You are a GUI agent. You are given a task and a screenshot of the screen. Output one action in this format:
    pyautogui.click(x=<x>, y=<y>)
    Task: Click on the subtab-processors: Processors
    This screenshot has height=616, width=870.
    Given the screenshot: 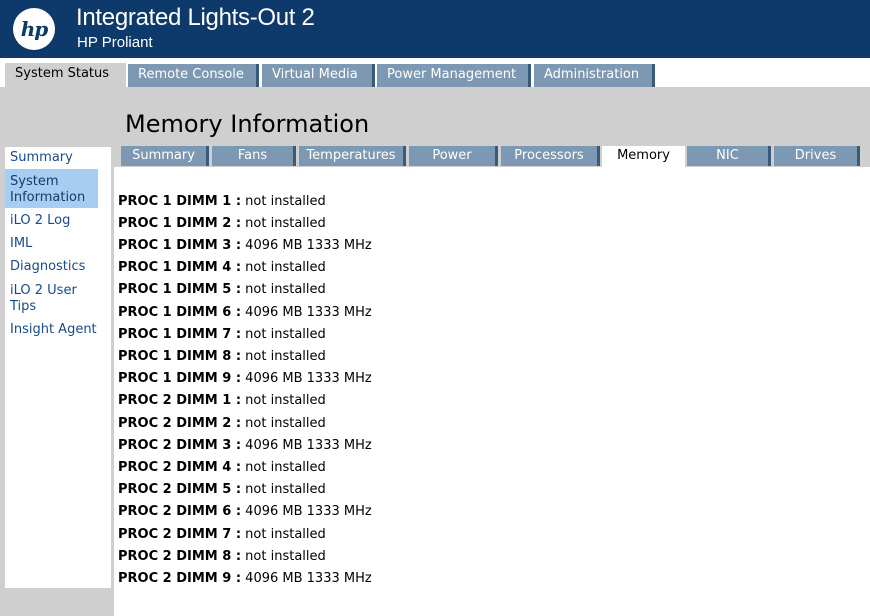 What is the action you would take?
    pyautogui.click(x=550, y=156)
    